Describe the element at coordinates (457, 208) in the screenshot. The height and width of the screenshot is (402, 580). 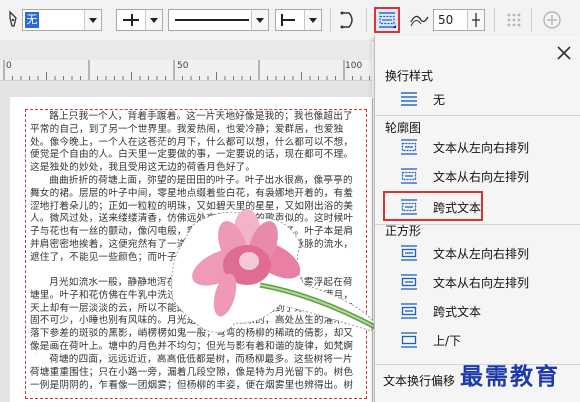
I see `contour-straddle-label: 跨式文本` at that location.